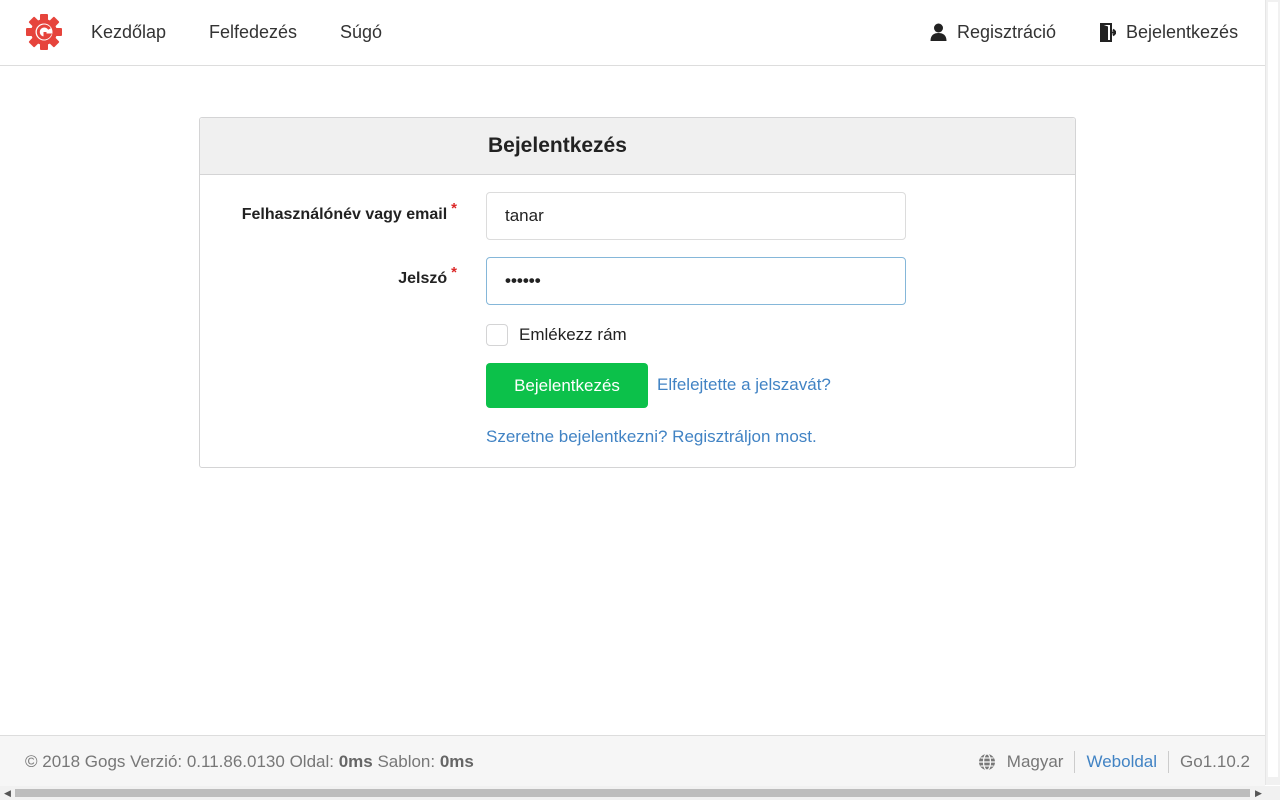 This screenshot has width=1280, height=800. What do you see at coordinates (355, 761) in the screenshot?
I see `page-time: 0ms` at bounding box center [355, 761].